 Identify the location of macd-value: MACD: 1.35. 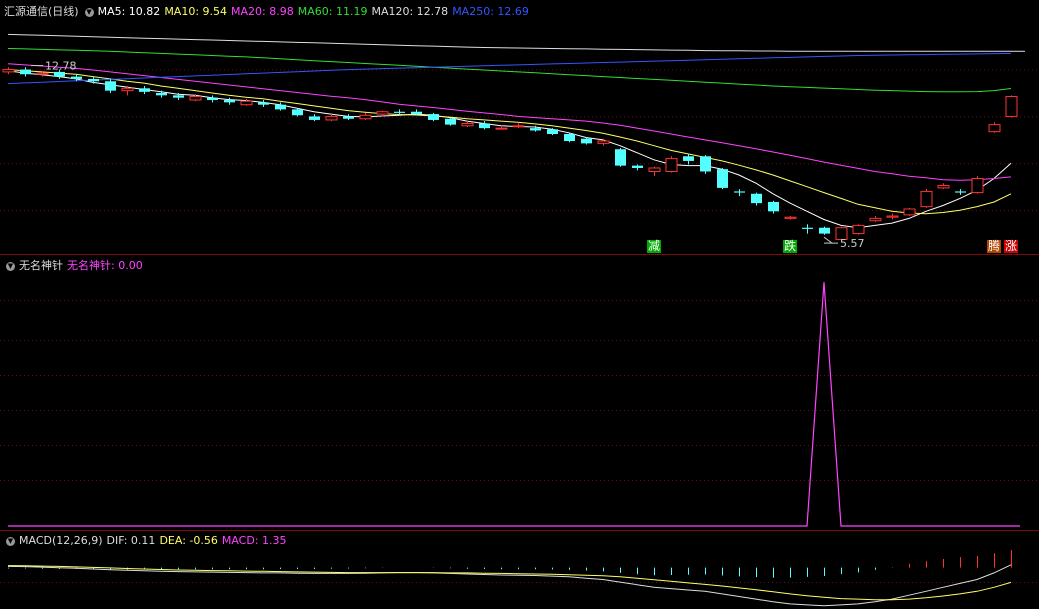
(254, 540).